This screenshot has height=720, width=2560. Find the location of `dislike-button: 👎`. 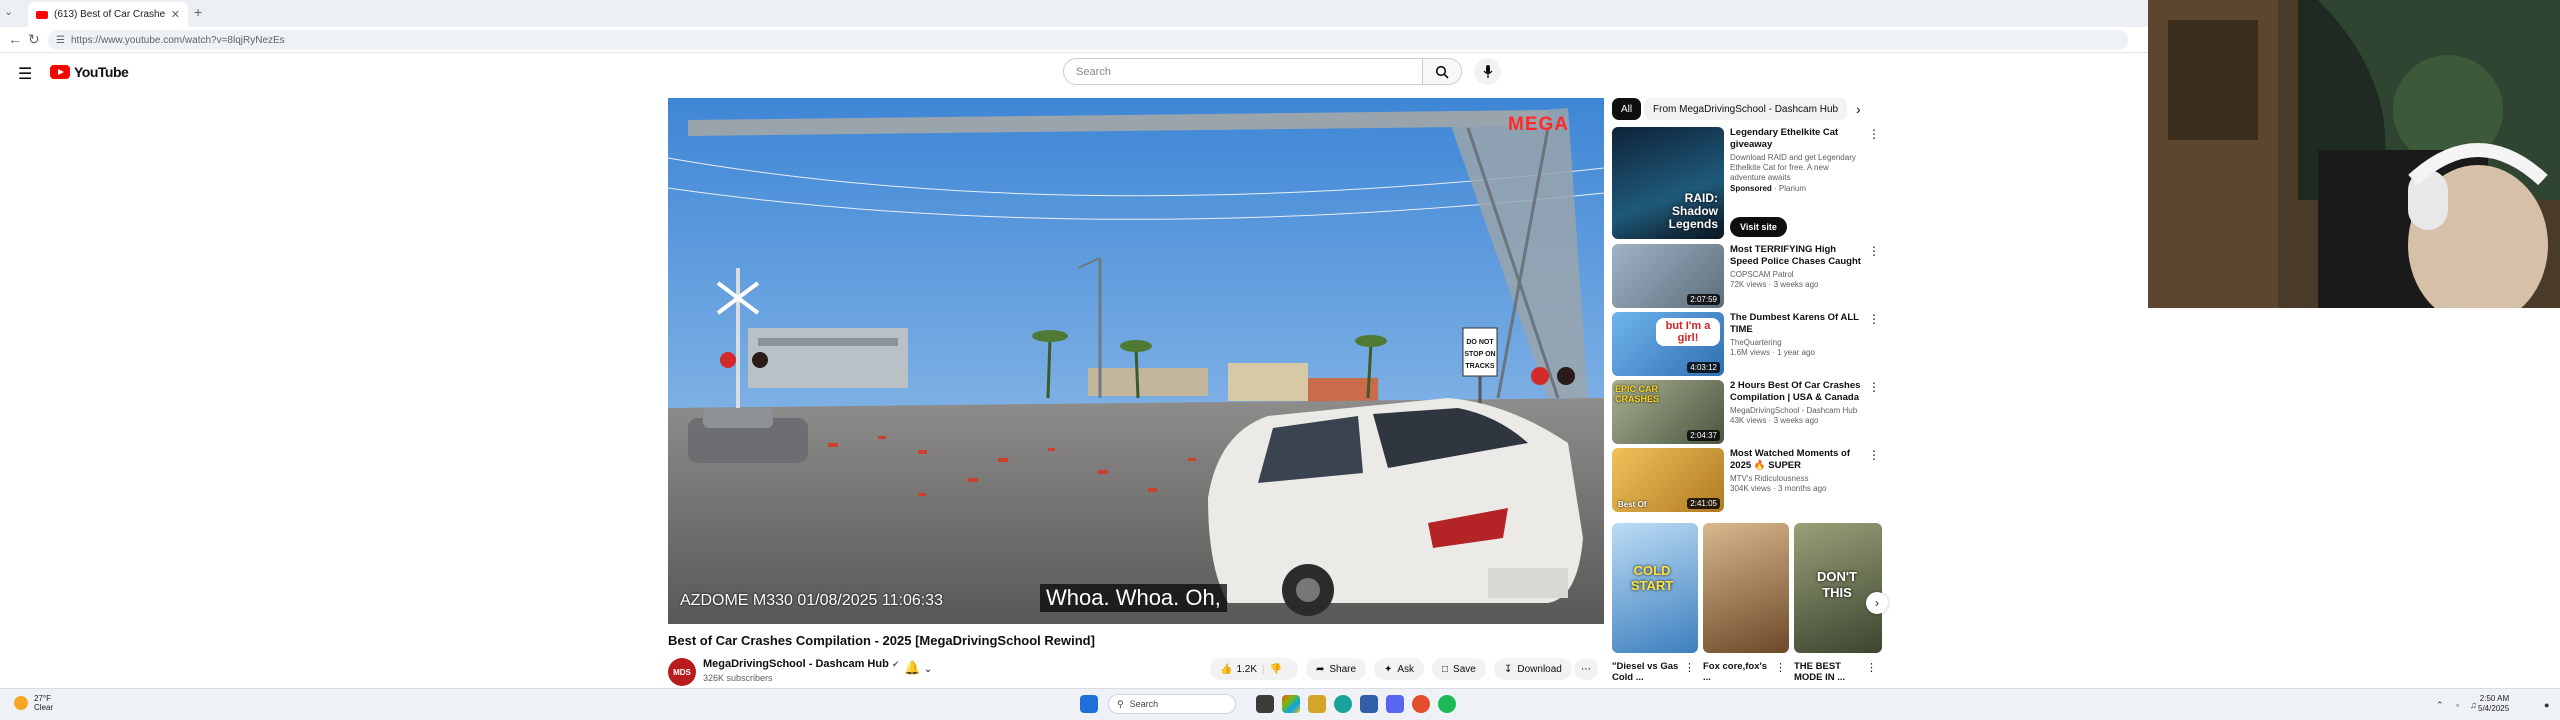

dislike-button: 👎 is located at coordinates (1276, 669).